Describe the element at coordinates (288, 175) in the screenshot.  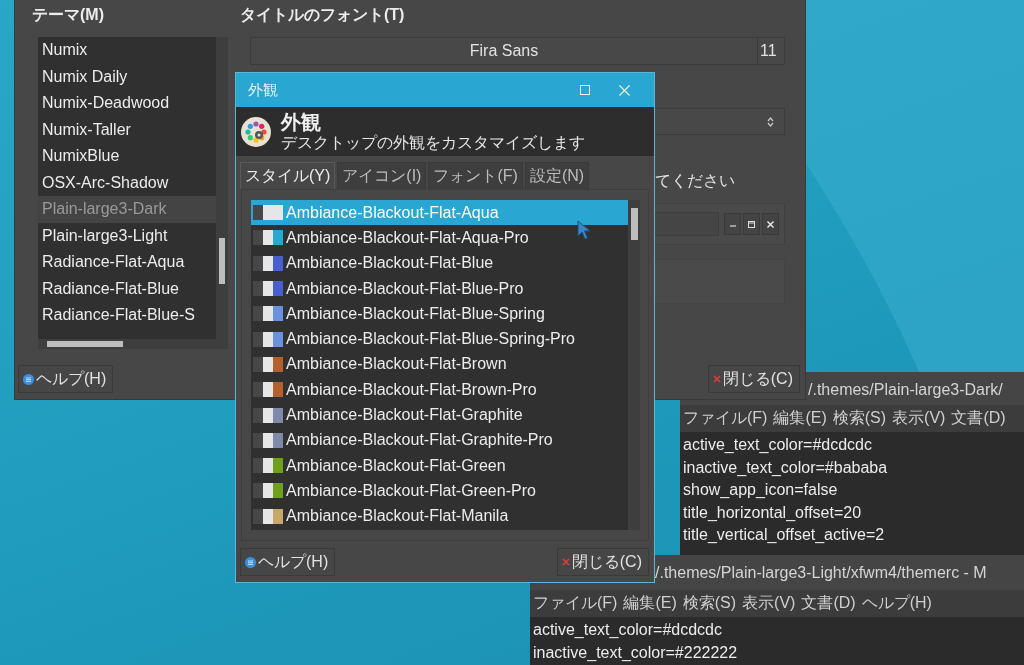
I see `tab: スタイル(Y)` at that location.